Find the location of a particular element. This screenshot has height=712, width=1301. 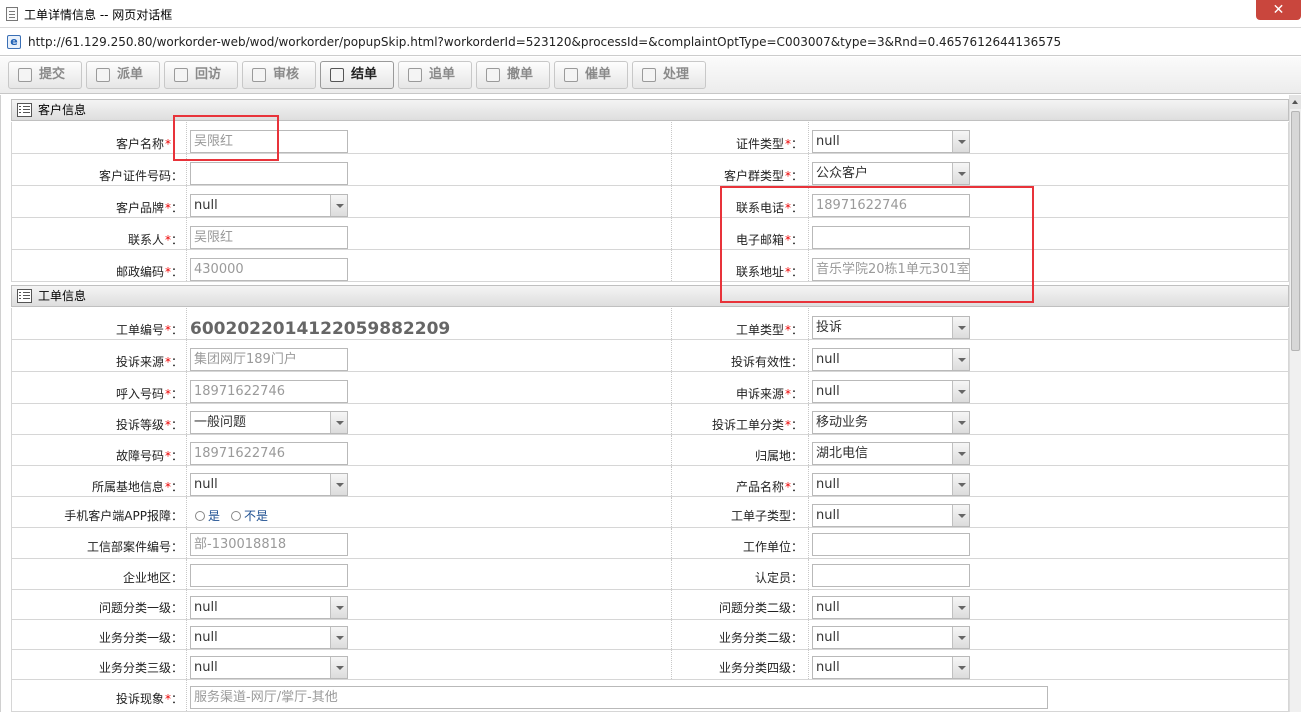

validity-select: null is located at coordinates (891, 359).